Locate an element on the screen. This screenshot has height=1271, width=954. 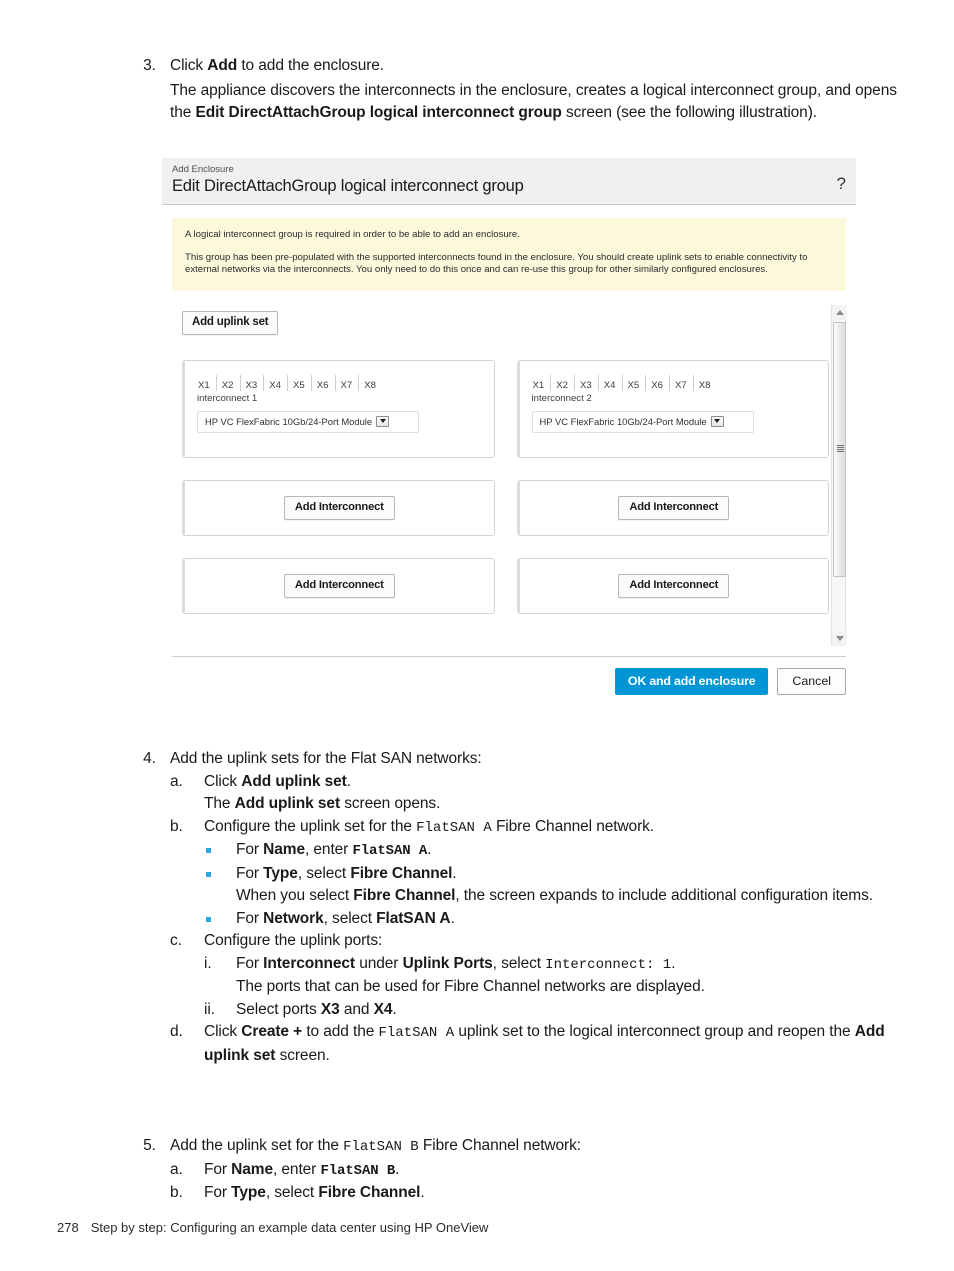
step-4a-line-1-bold: Add uplink set is located at coordinates (294, 781).